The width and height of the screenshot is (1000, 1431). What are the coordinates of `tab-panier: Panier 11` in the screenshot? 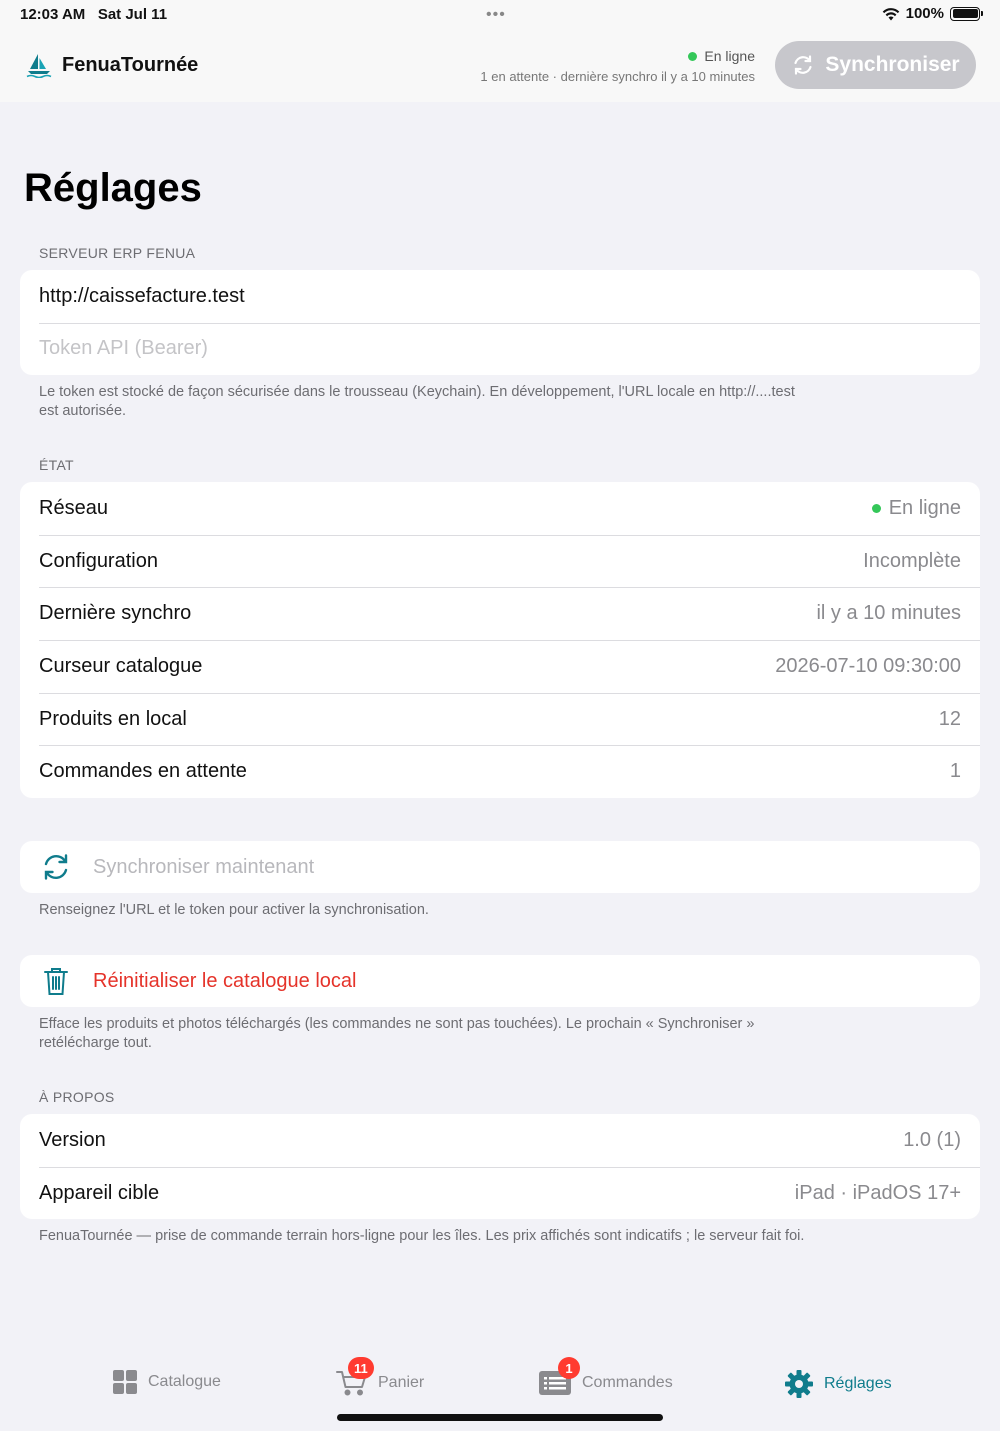 It's located at (380, 1377).